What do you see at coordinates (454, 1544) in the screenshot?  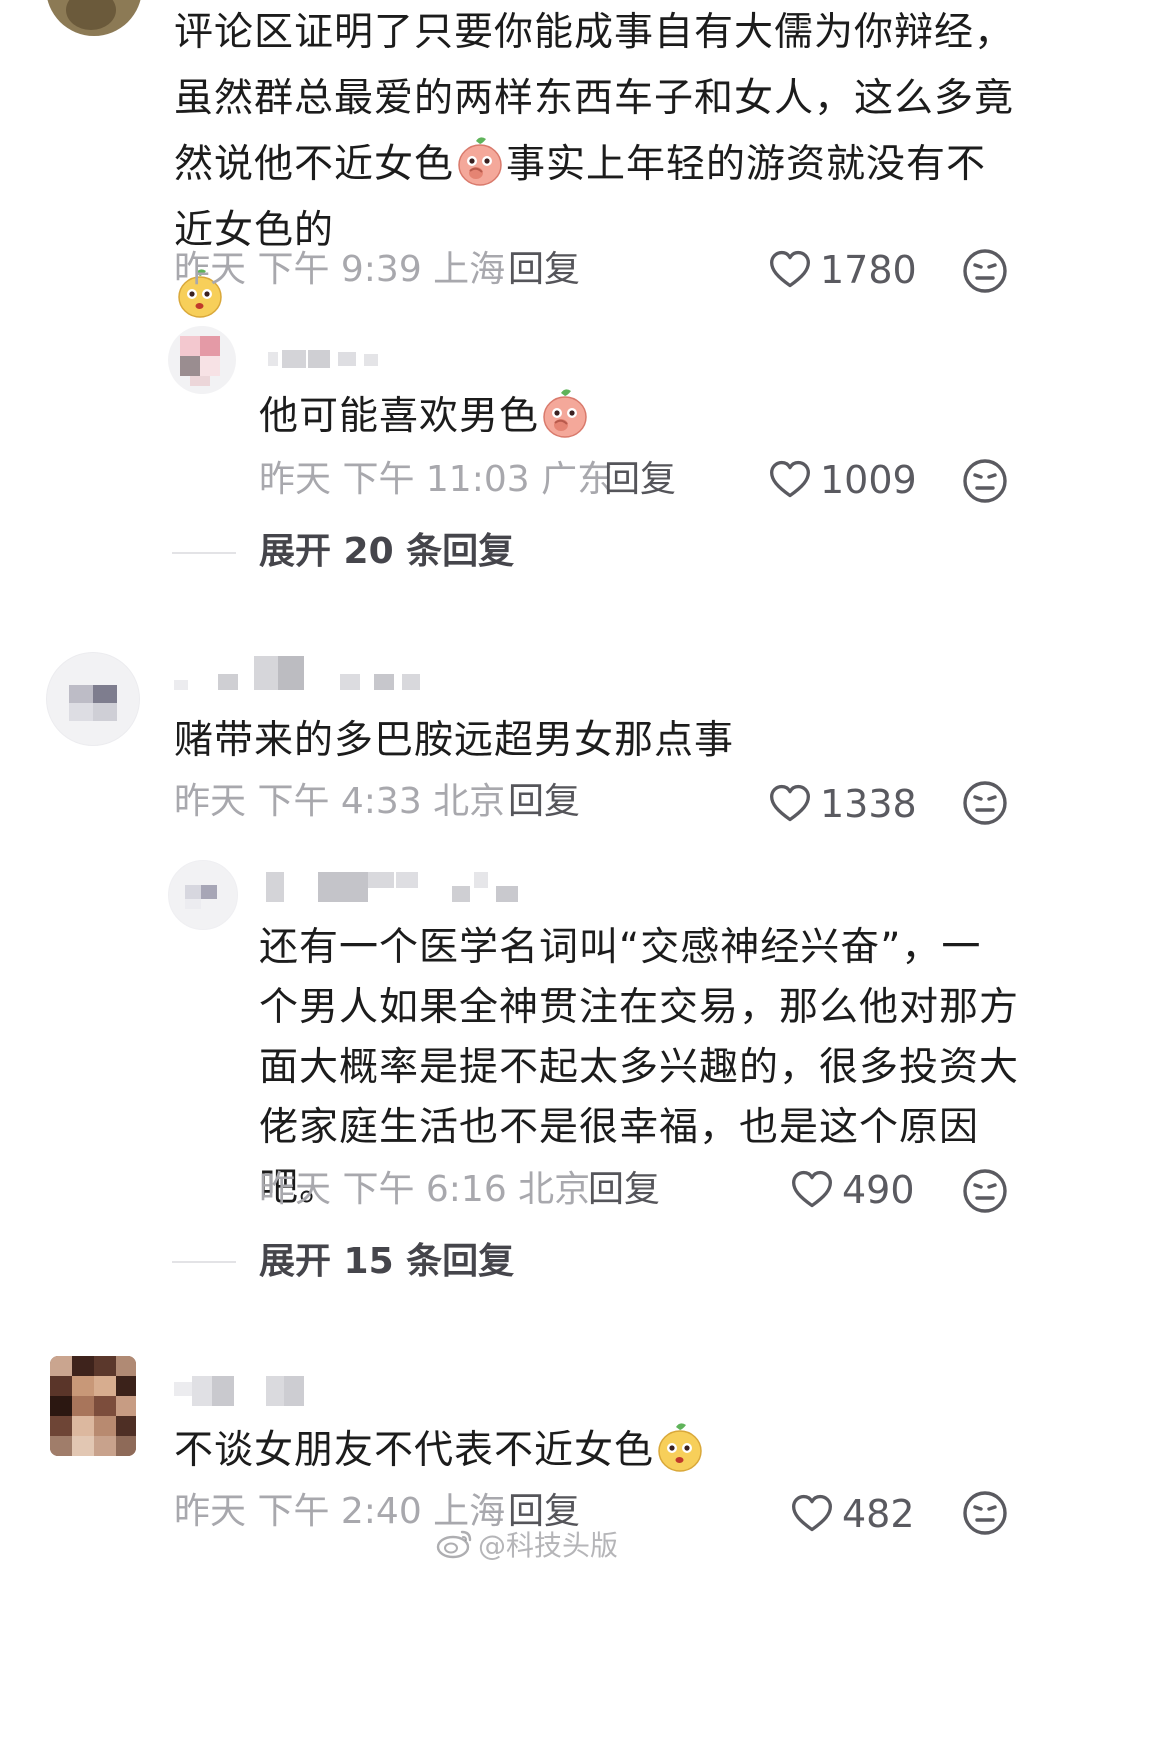 I see `weibo-logo-icon` at bounding box center [454, 1544].